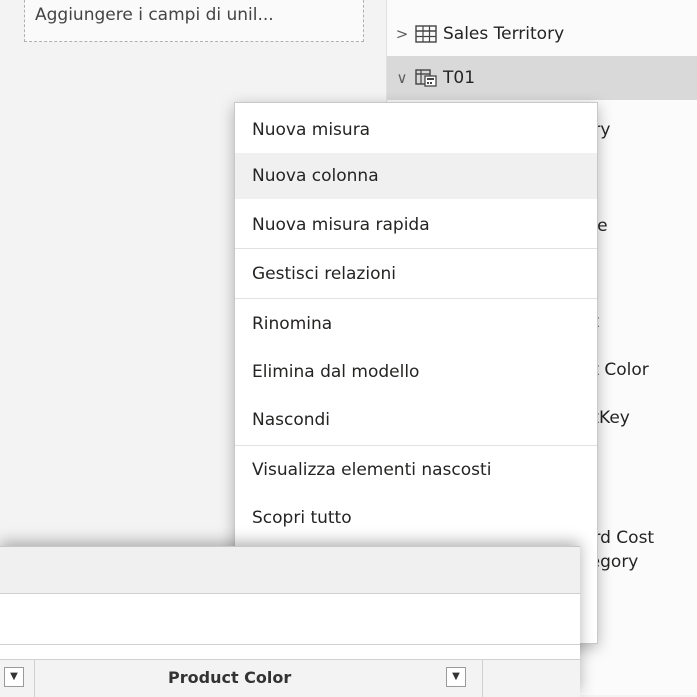 The height and width of the screenshot is (697, 697). What do you see at coordinates (290, 570) in the screenshot?
I see `window-title-bar` at bounding box center [290, 570].